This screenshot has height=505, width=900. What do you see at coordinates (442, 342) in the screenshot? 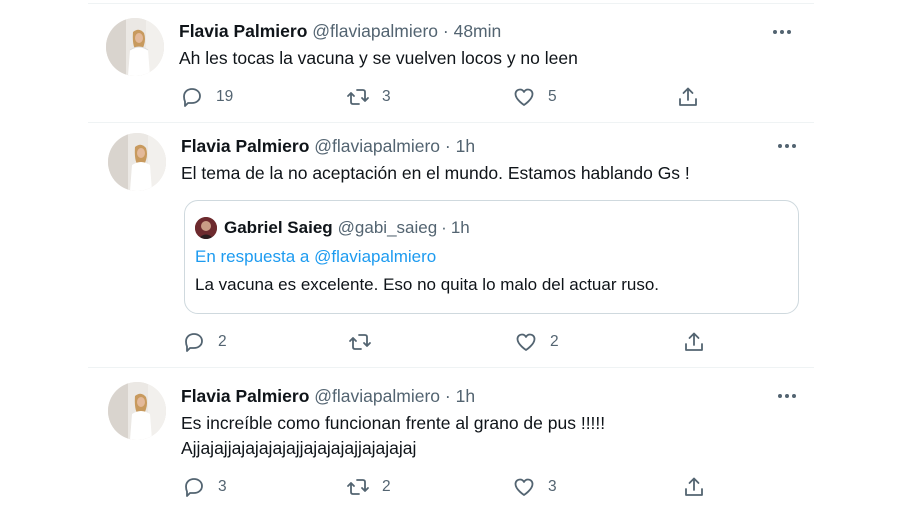
I see `action-bar: 2 2` at bounding box center [442, 342].